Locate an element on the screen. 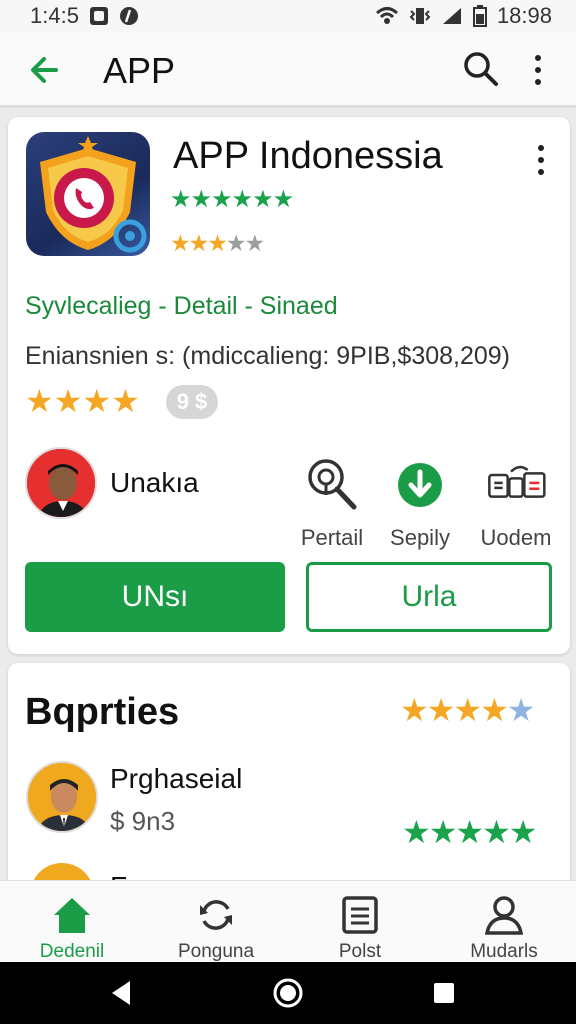 The height and width of the screenshot is (1024, 576). more-options-icon is located at coordinates (538, 70).